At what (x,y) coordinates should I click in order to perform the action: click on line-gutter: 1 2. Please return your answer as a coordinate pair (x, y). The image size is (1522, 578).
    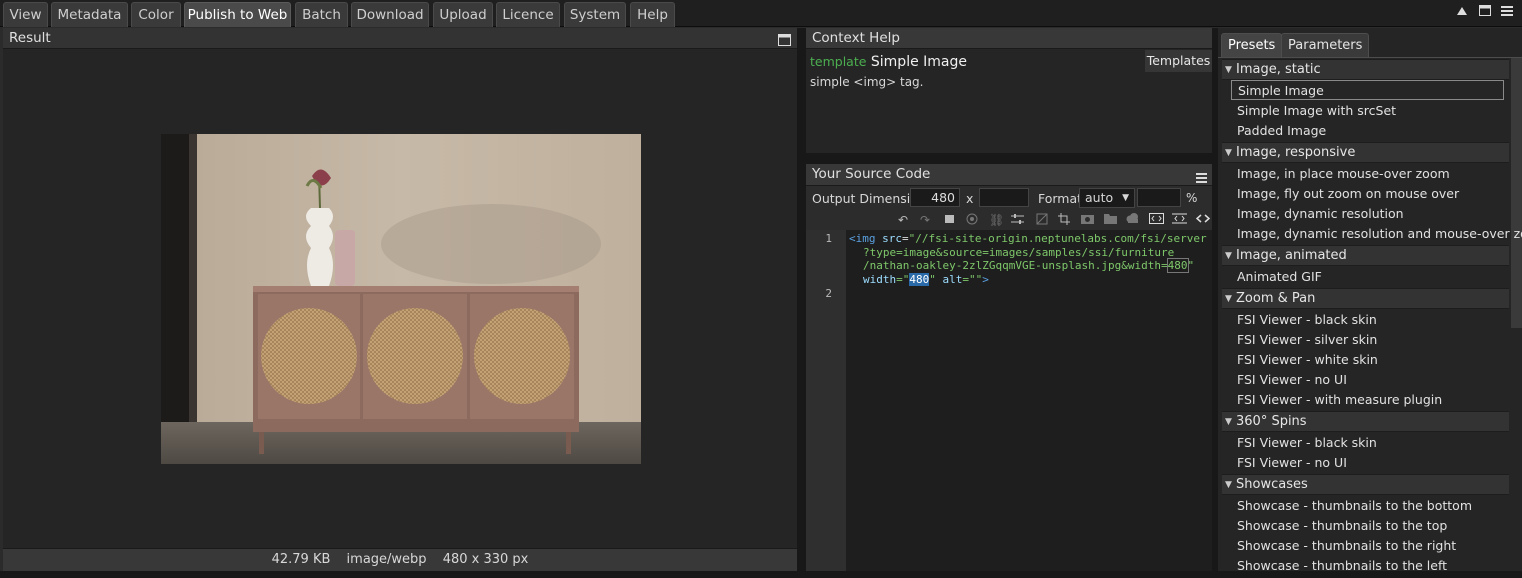
    Looking at the image, I should click on (826, 400).